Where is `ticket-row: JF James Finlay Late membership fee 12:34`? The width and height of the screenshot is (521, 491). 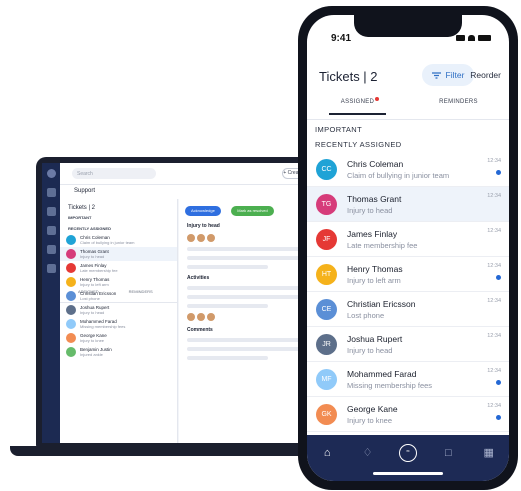
ticket-row: JF James Finlay Late membership fee 12:34 is located at coordinates (408, 239).